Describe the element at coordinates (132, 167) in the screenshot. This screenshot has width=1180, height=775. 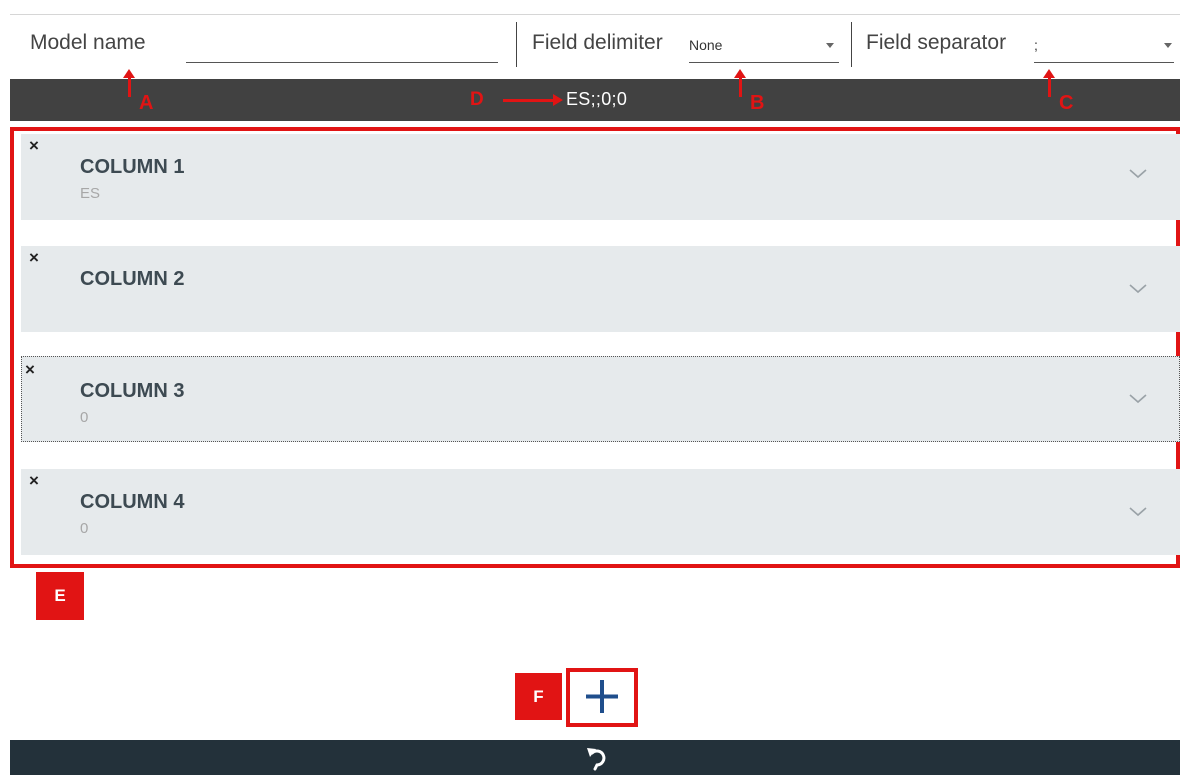
I see `column-title: COLUMN 1` at that location.